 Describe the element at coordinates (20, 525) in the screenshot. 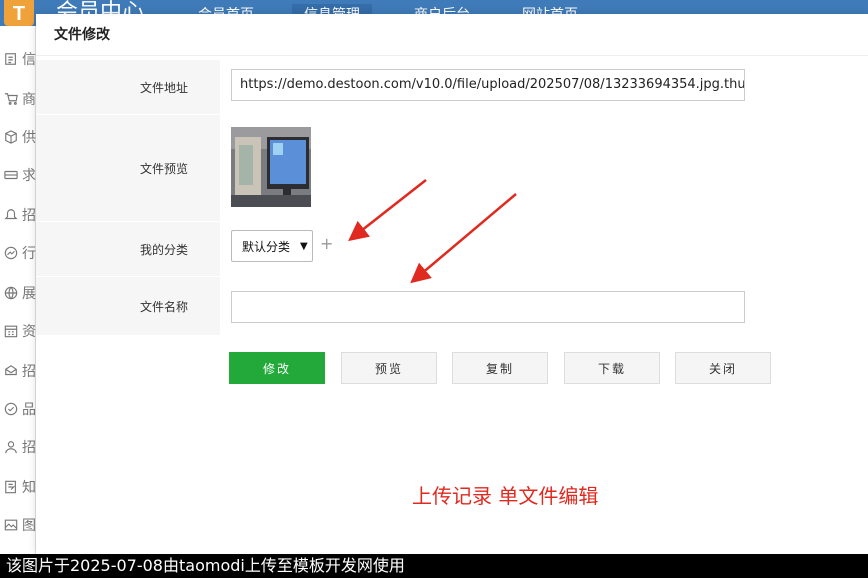

I see `sidebar-item-photo: 图` at that location.